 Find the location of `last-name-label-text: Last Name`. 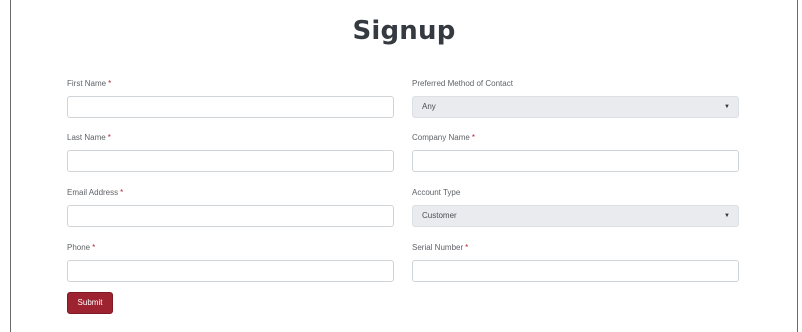

last-name-label-text: Last Name is located at coordinates (86, 137).